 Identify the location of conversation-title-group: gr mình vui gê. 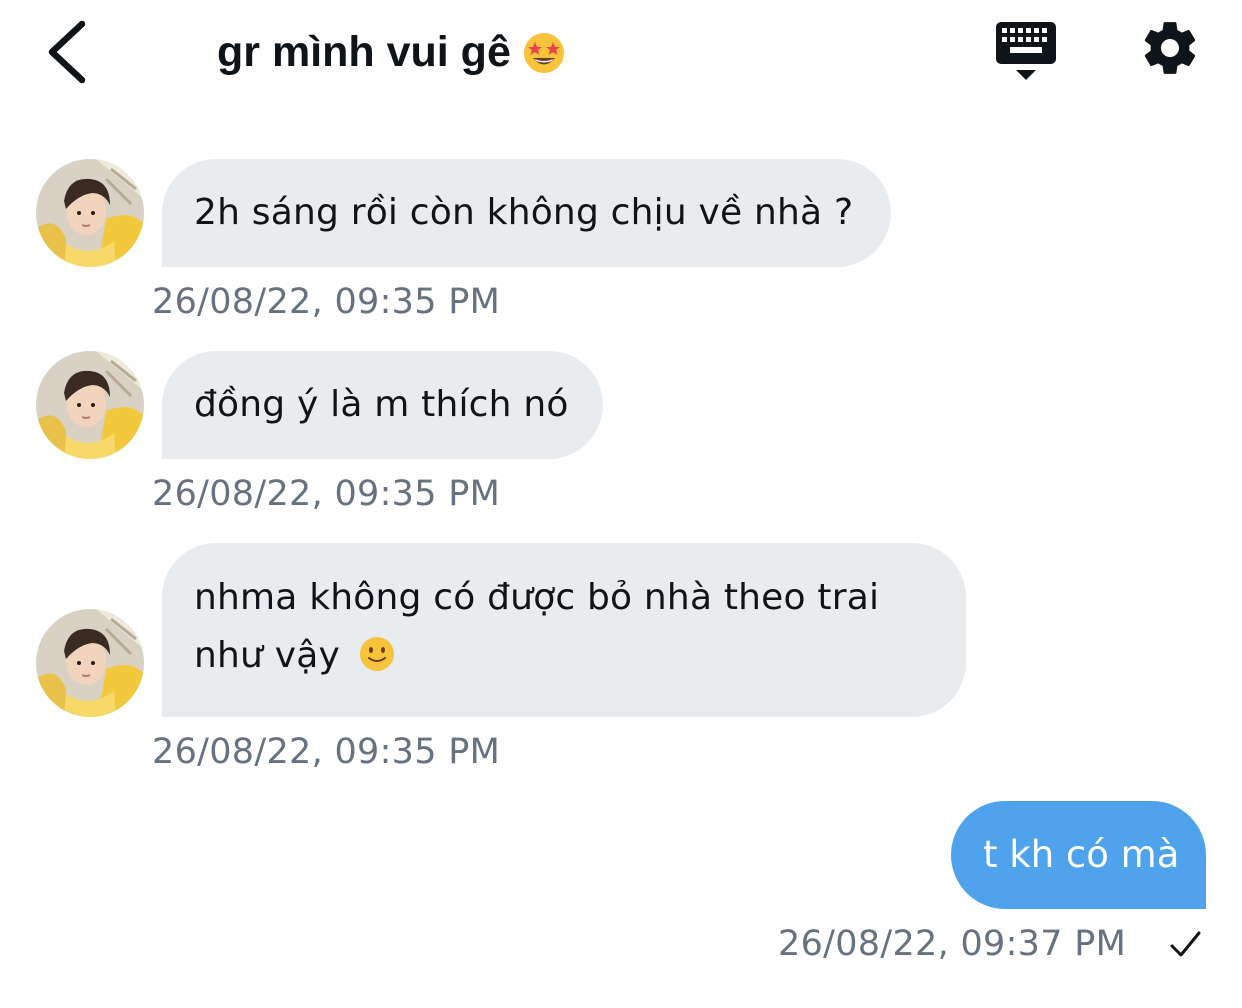
(392, 52).